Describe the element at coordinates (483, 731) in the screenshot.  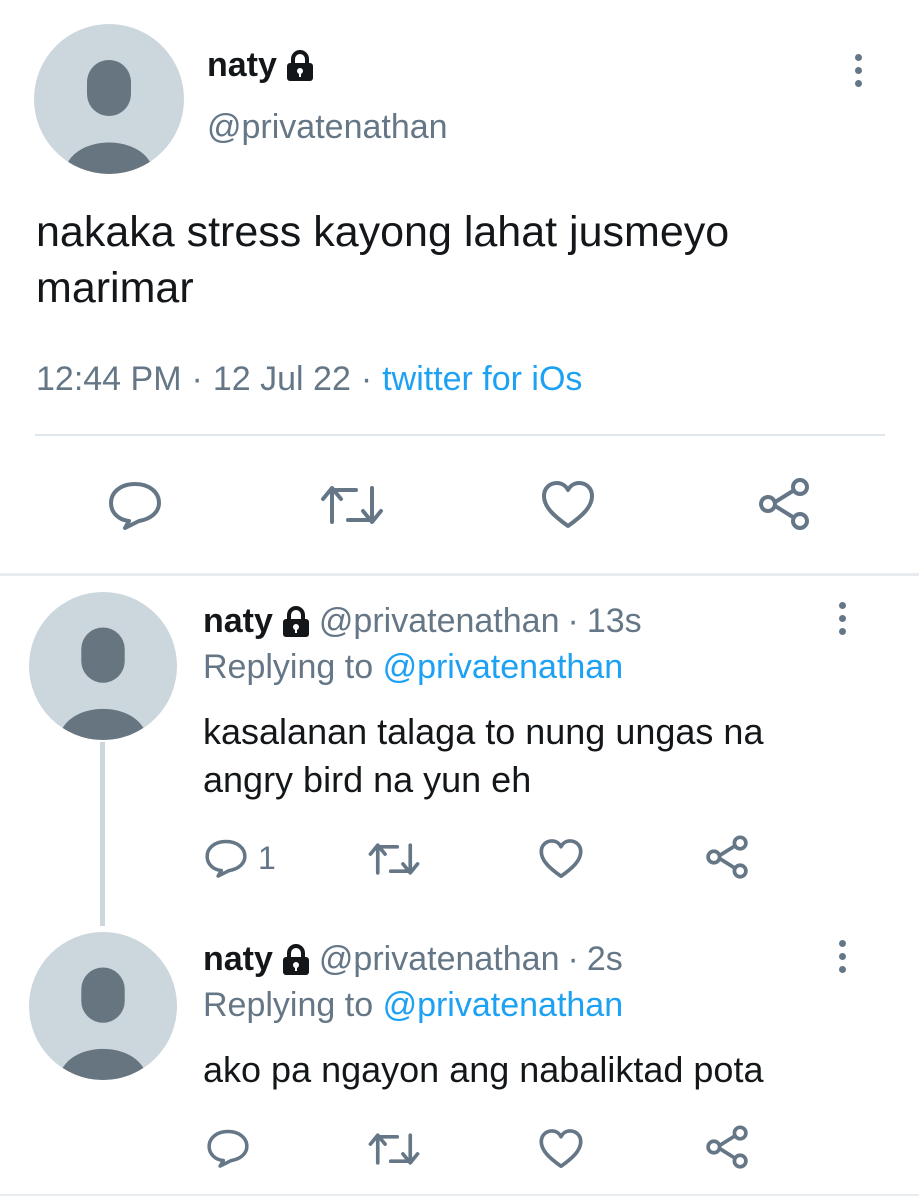
I see `tweet-text-line: kasalanan talaga to nung ungas na` at that location.